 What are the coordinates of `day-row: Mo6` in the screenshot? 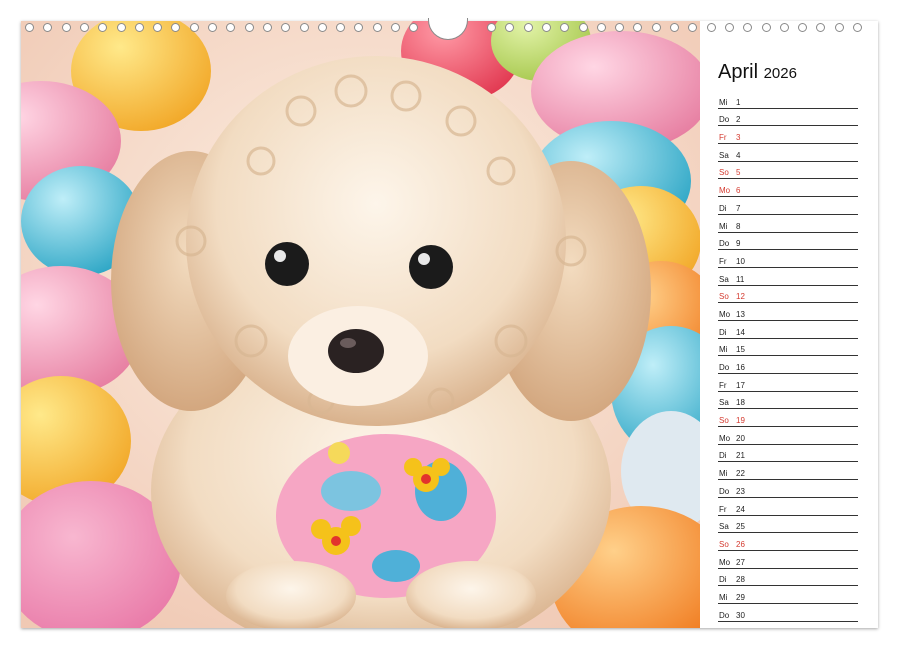 It's located at (788, 188).